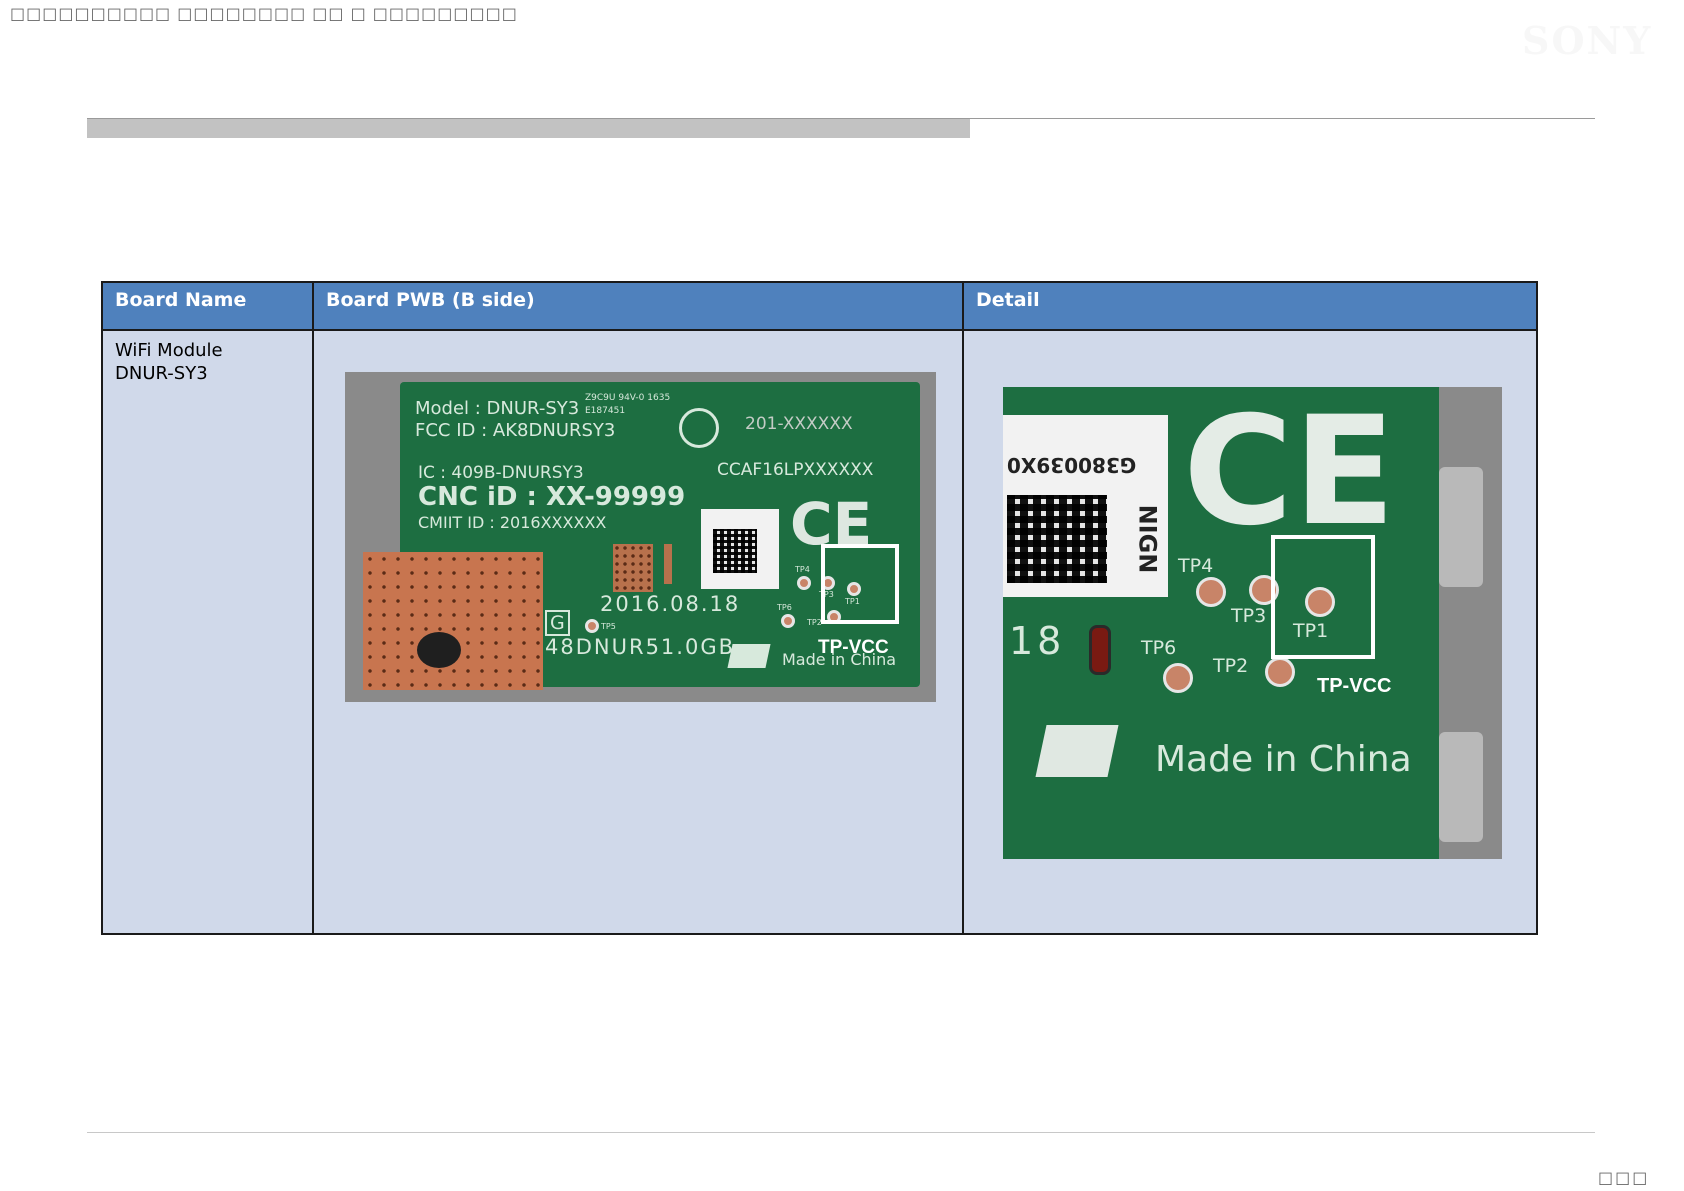 The width and height of the screenshot is (1684, 1191). Describe the element at coordinates (795, 470) in the screenshot. I see `pwb-ccaf-label: CCAF16LPXXXXXX` at that location.